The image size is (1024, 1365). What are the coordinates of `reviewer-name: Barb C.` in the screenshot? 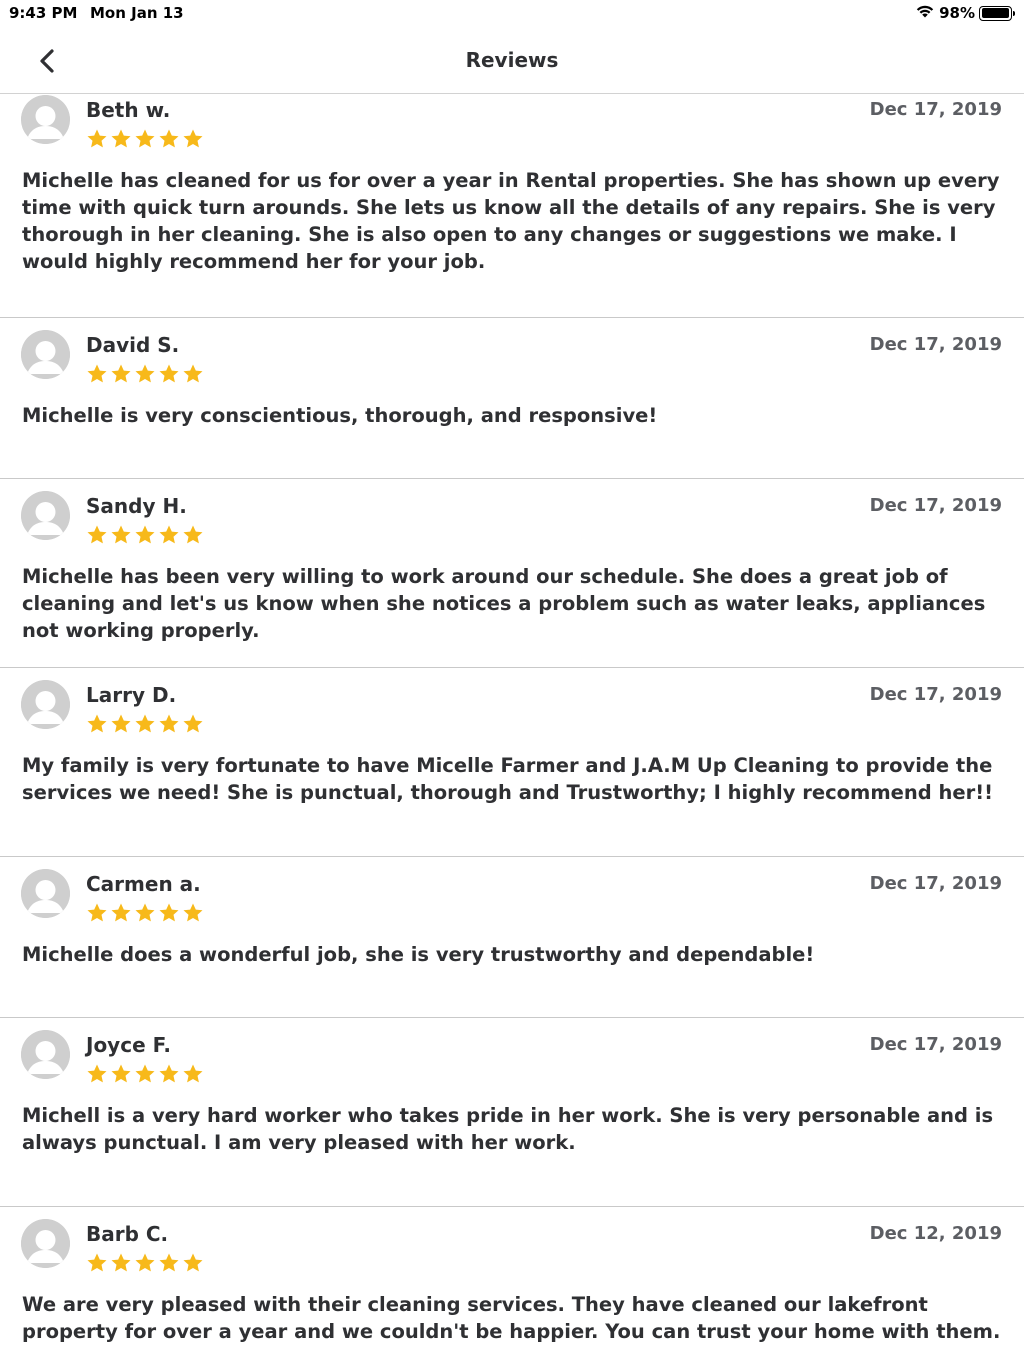 It's located at (127, 1234).